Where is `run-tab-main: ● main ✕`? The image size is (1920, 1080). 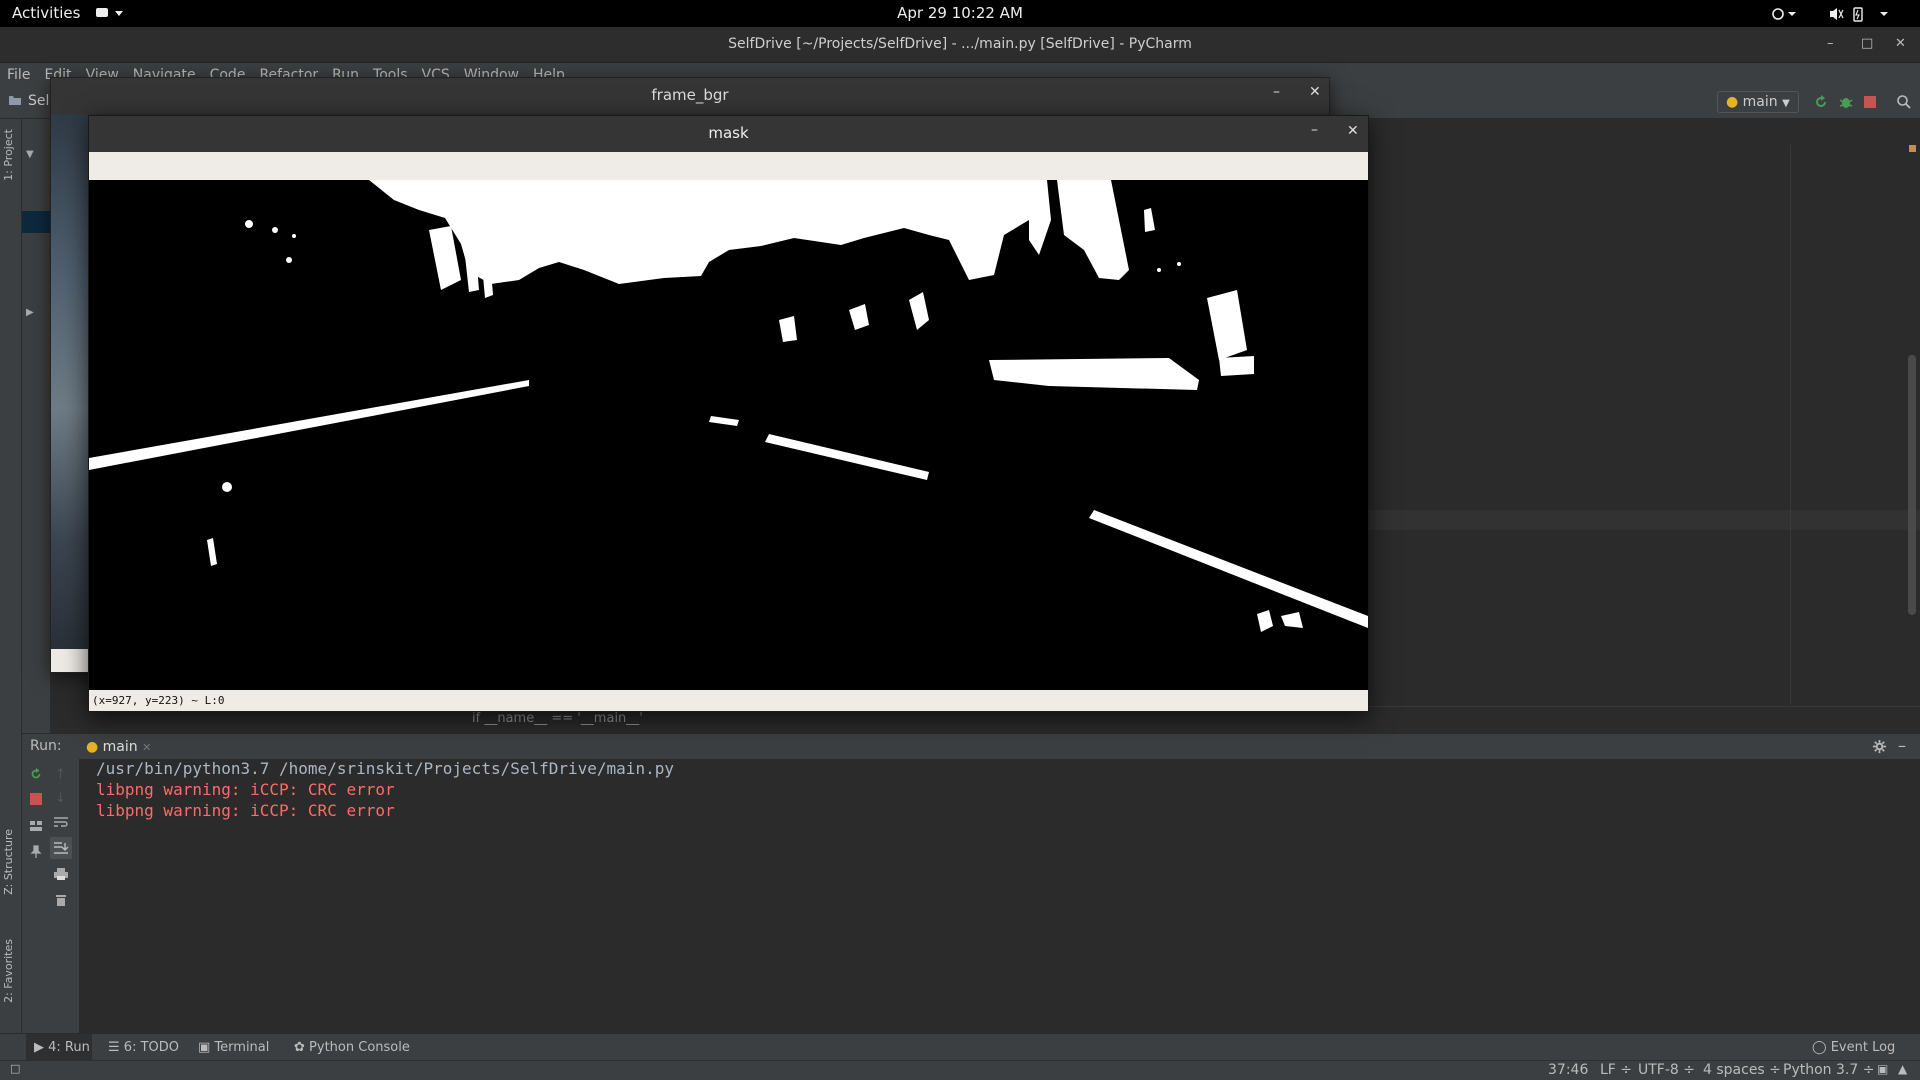 run-tab-main: ● main ✕ is located at coordinates (118, 747).